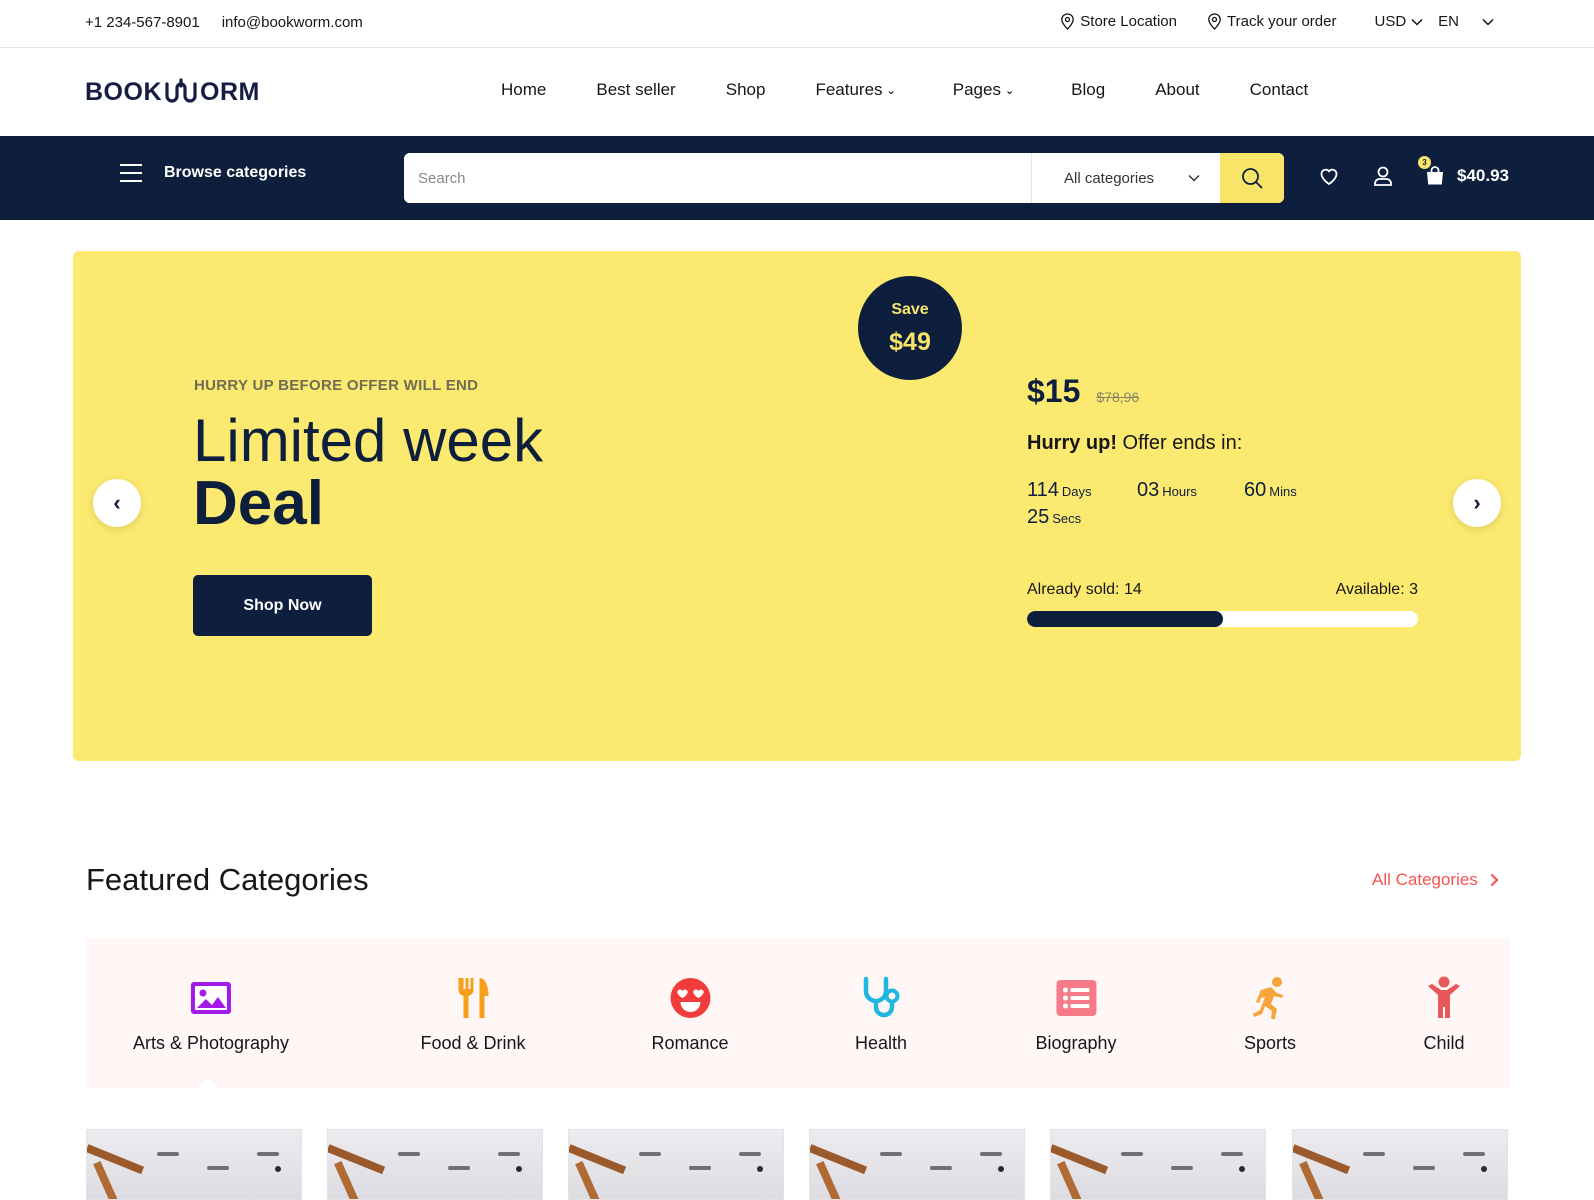 This screenshot has width=1594, height=1200. I want to click on nav-blog-label: Blog, so click(1088, 89).